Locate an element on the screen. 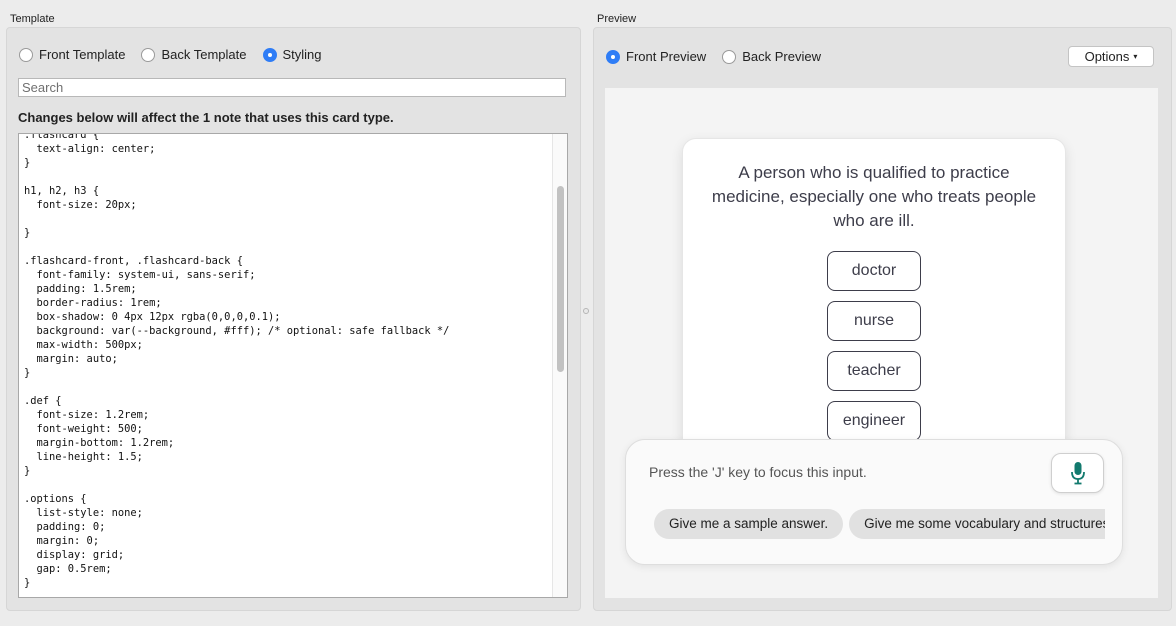 The image size is (1176, 626). options-label: Options is located at coordinates (1107, 56).